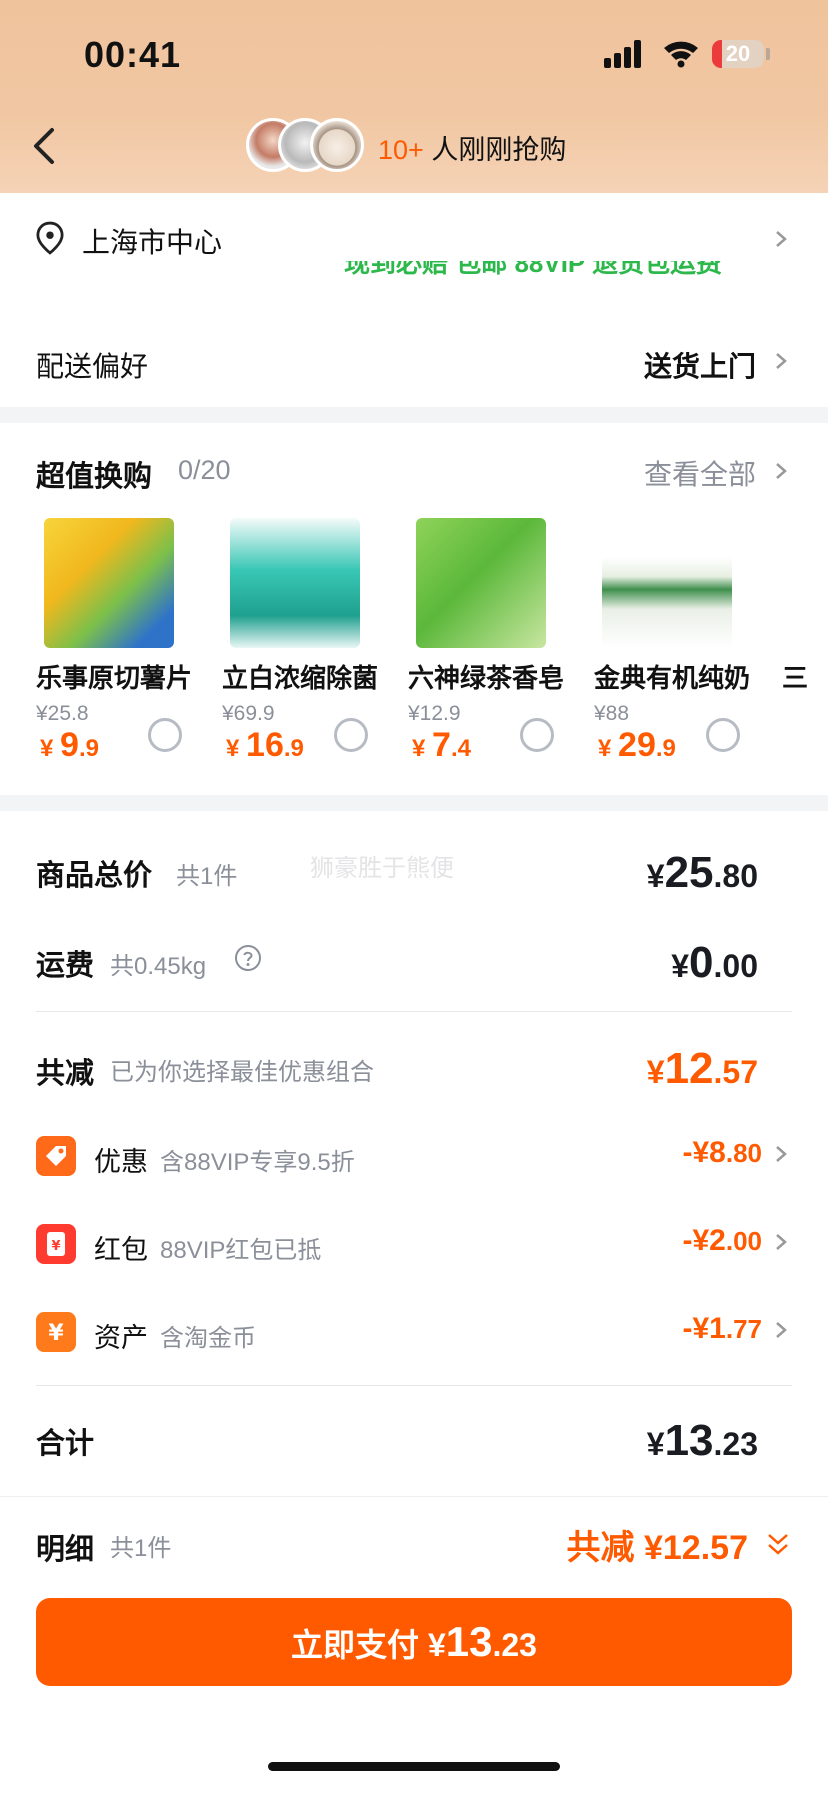 This screenshot has height=1793, width=828. Describe the element at coordinates (702, 1068) in the screenshot. I see `total-reduce-amount: ¥12.57` at that location.